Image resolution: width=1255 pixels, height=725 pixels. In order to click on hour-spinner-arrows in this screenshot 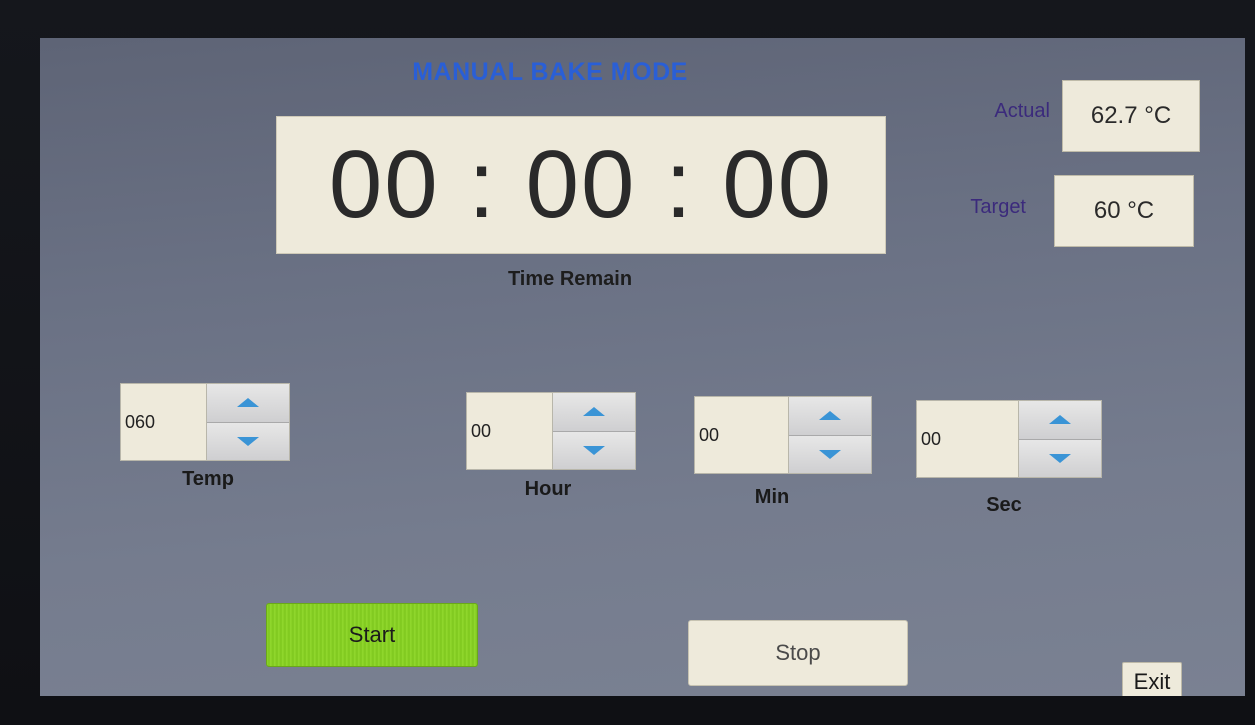, I will do `click(593, 431)`.